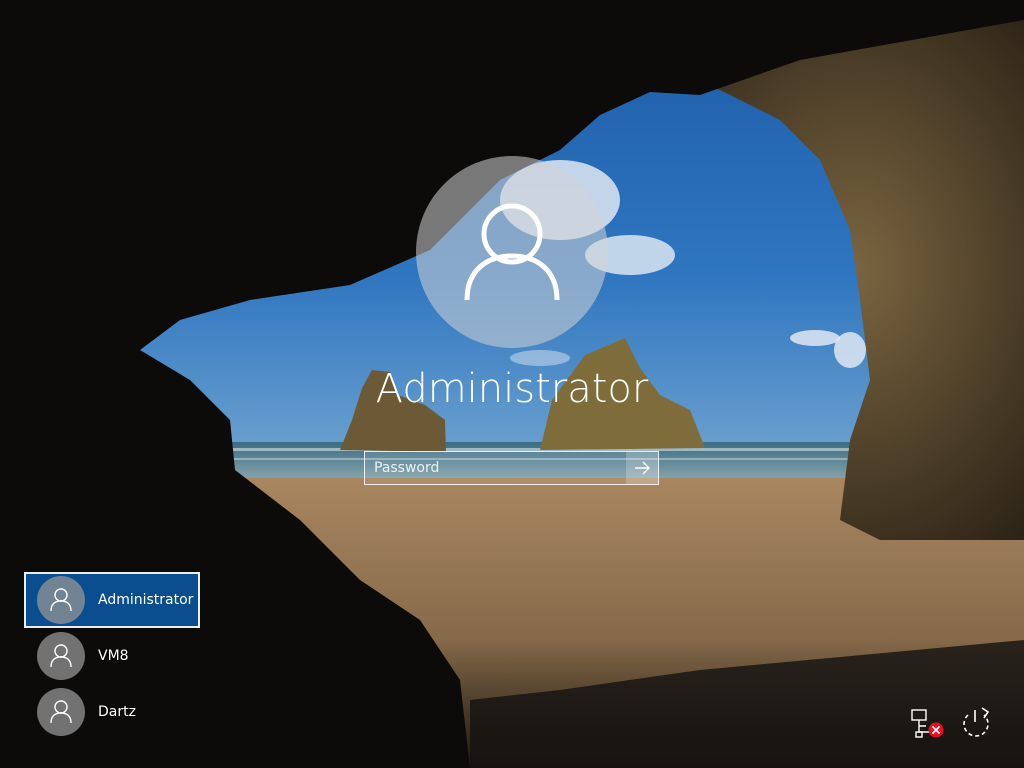 Image resolution: width=1024 pixels, height=768 pixels. Describe the element at coordinates (512, 389) in the screenshot. I see `username-heading: Administrator` at that location.